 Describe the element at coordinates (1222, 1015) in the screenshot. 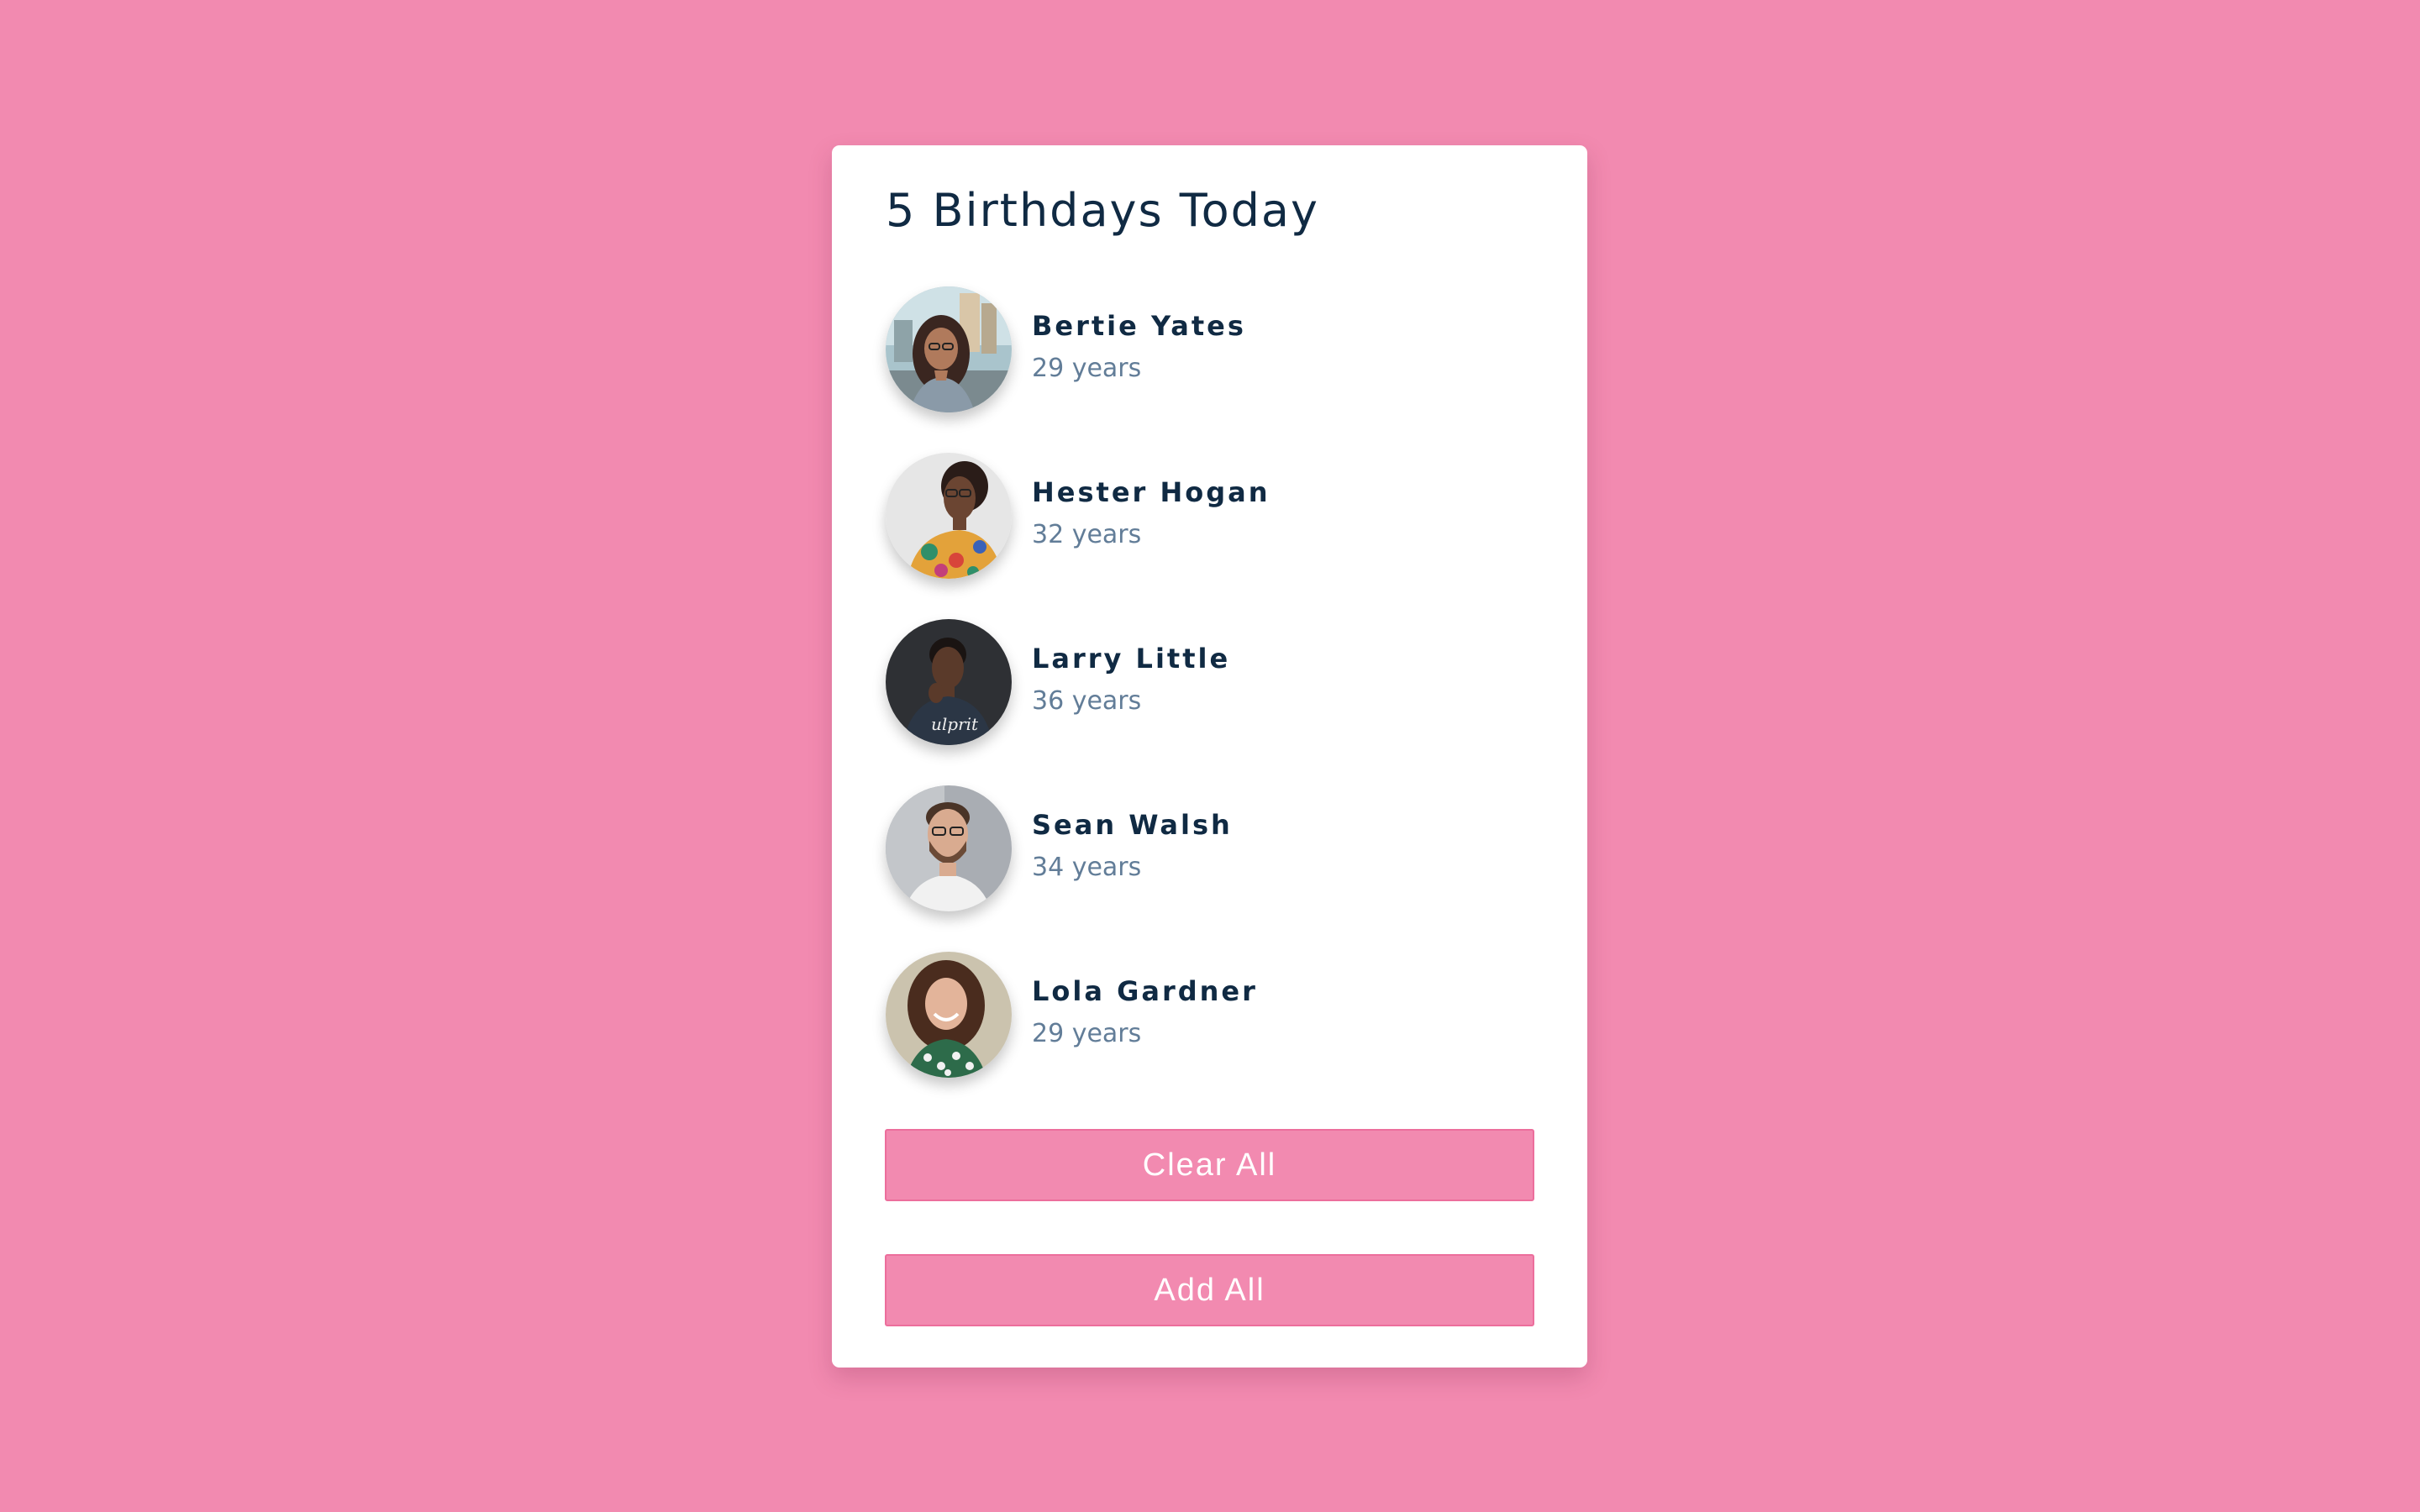

I see `list-item: Lola Gardner 29 years` at that location.